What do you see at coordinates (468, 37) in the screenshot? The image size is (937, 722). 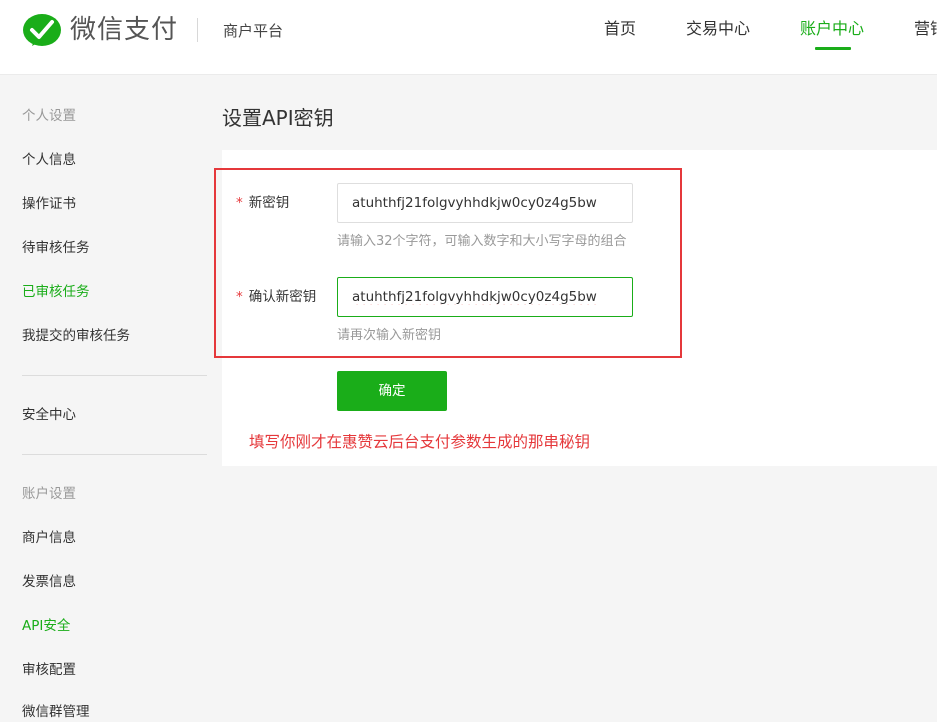 I see `top-header: 微信支付 商户平台 首页 交易中心 账户中心 营销` at bounding box center [468, 37].